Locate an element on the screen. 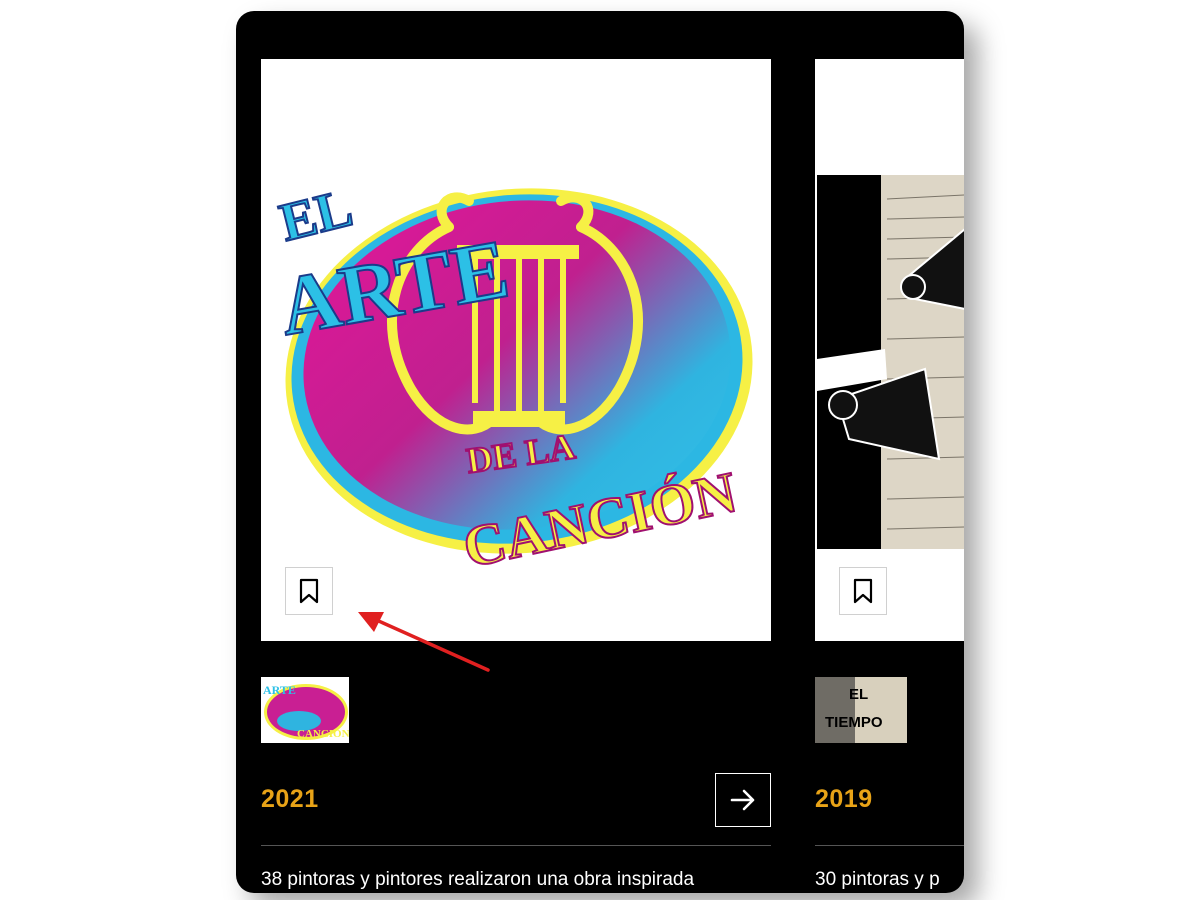 This screenshot has width=1200, height=900. el-tiempo-thumbnail: EL TIEMPO is located at coordinates (861, 710).